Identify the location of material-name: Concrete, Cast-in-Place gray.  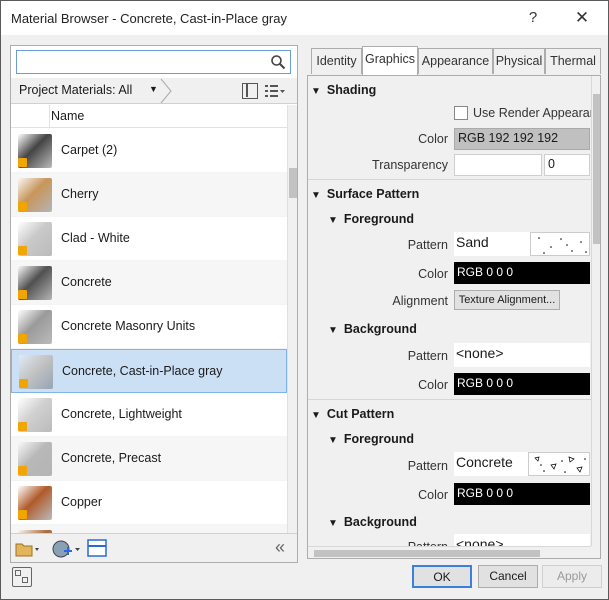
(142, 371).